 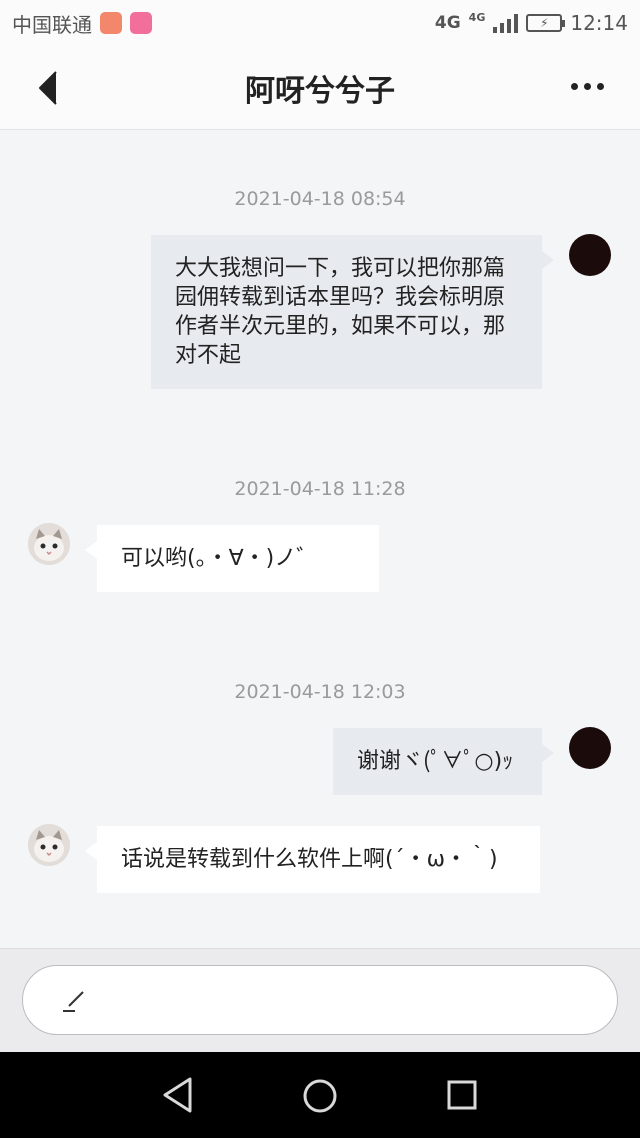 What do you see at coordinates (462, 1095) in the screenshot?
I see `nav-recent-icon` at bounding box center [462, 1095].